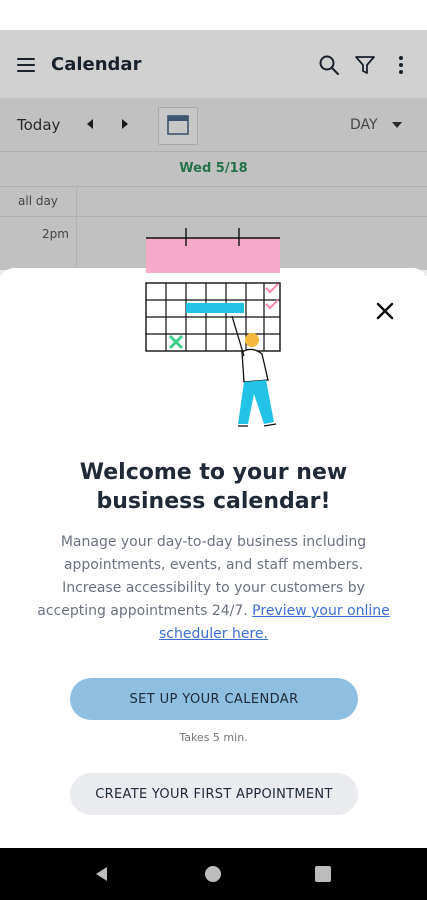 The height and width of the screenshot is (900, 427). I want to click on heading-line: business calendar!, so click(213, 501).